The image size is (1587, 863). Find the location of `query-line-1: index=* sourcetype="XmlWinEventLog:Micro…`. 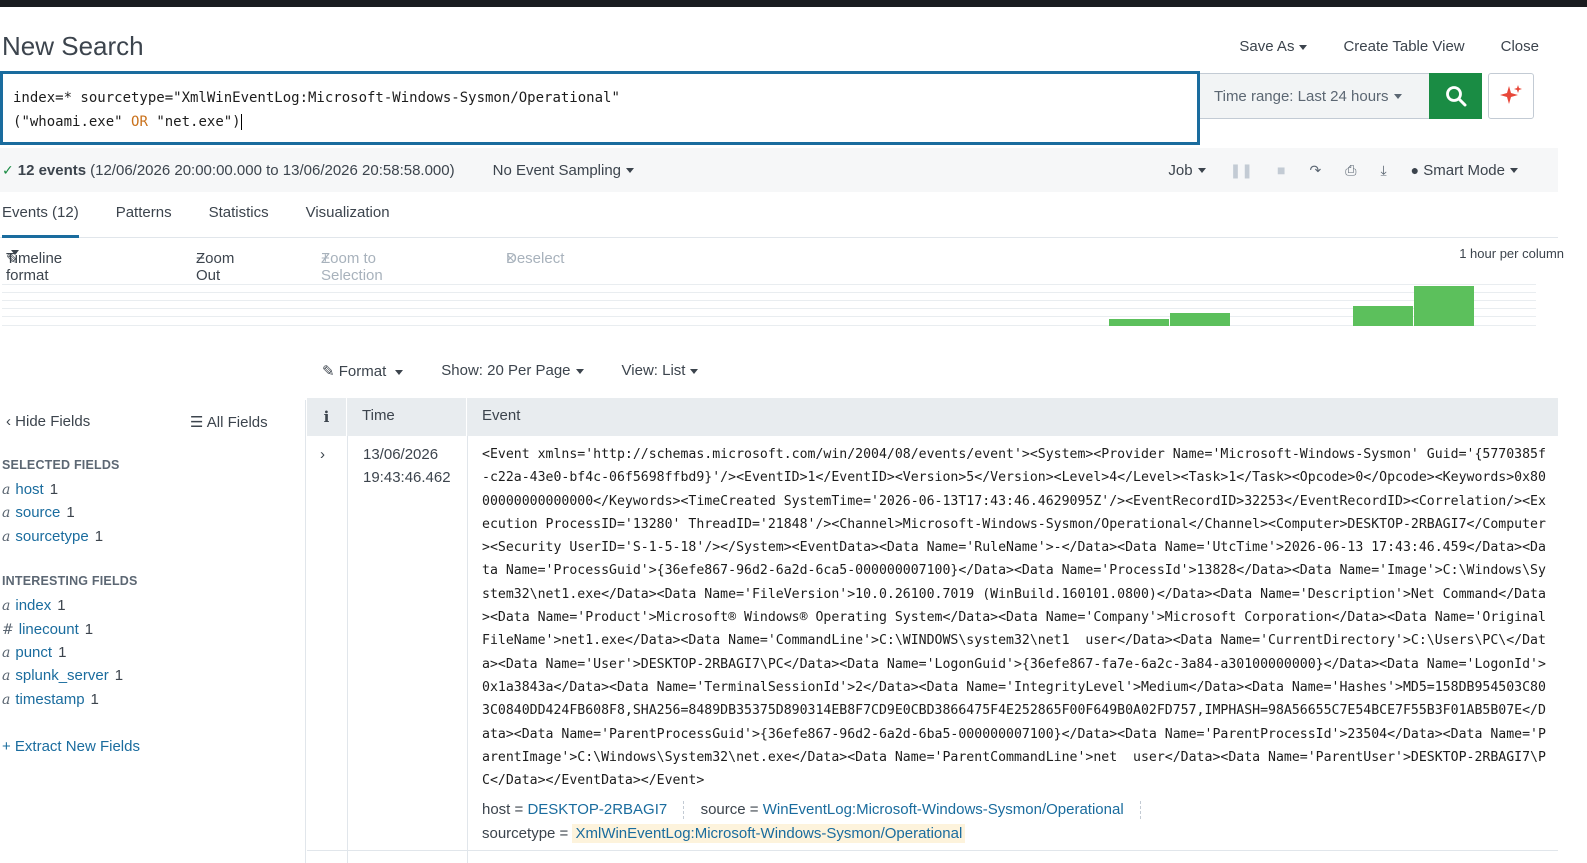

query-line-1: index=* sourcetype="XmlWinEventLog:Micro… is located at coordinates (316, 98).